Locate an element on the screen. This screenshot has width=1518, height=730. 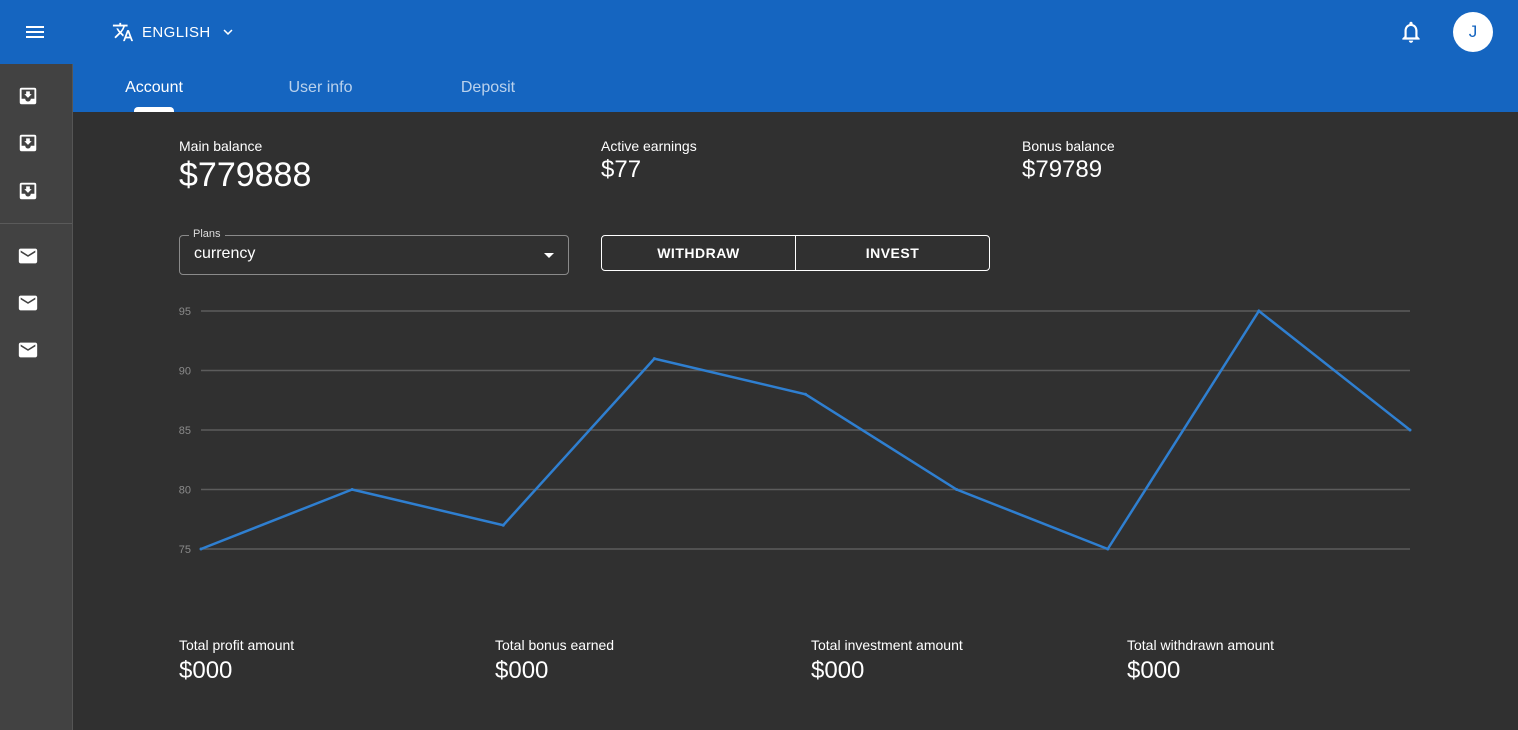
language-selector: ENGLISH is located at coordinates (174, 32).